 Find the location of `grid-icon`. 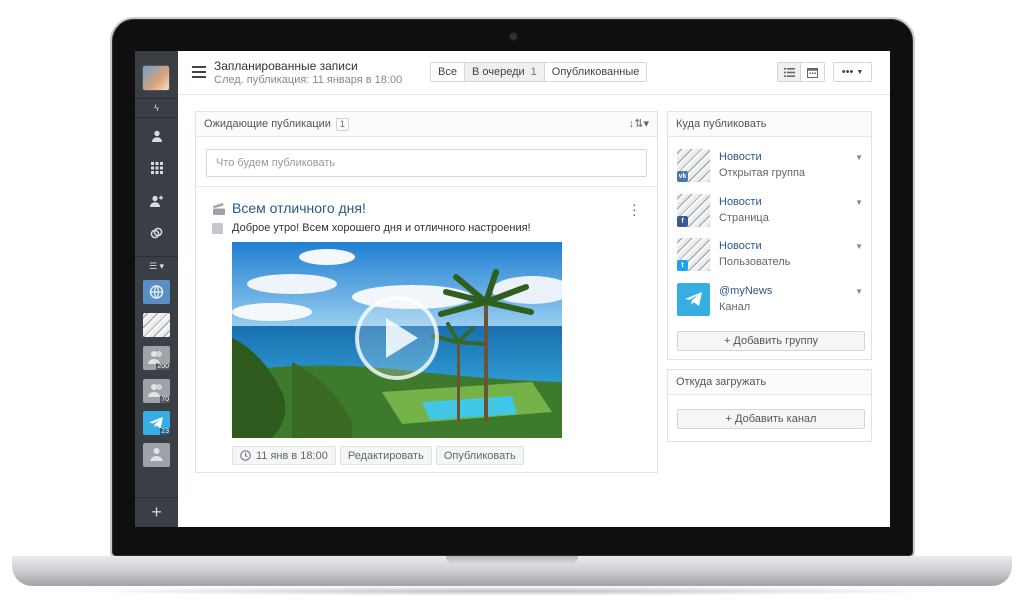

grid-icon is located at coordinates (156, 168).